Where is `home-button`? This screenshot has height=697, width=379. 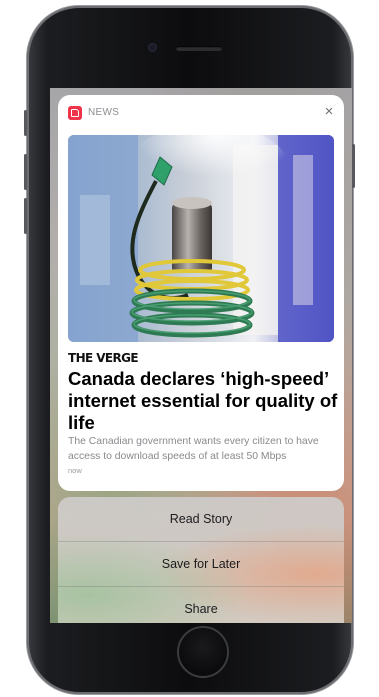 home-button is located at coordinates (203, 652).